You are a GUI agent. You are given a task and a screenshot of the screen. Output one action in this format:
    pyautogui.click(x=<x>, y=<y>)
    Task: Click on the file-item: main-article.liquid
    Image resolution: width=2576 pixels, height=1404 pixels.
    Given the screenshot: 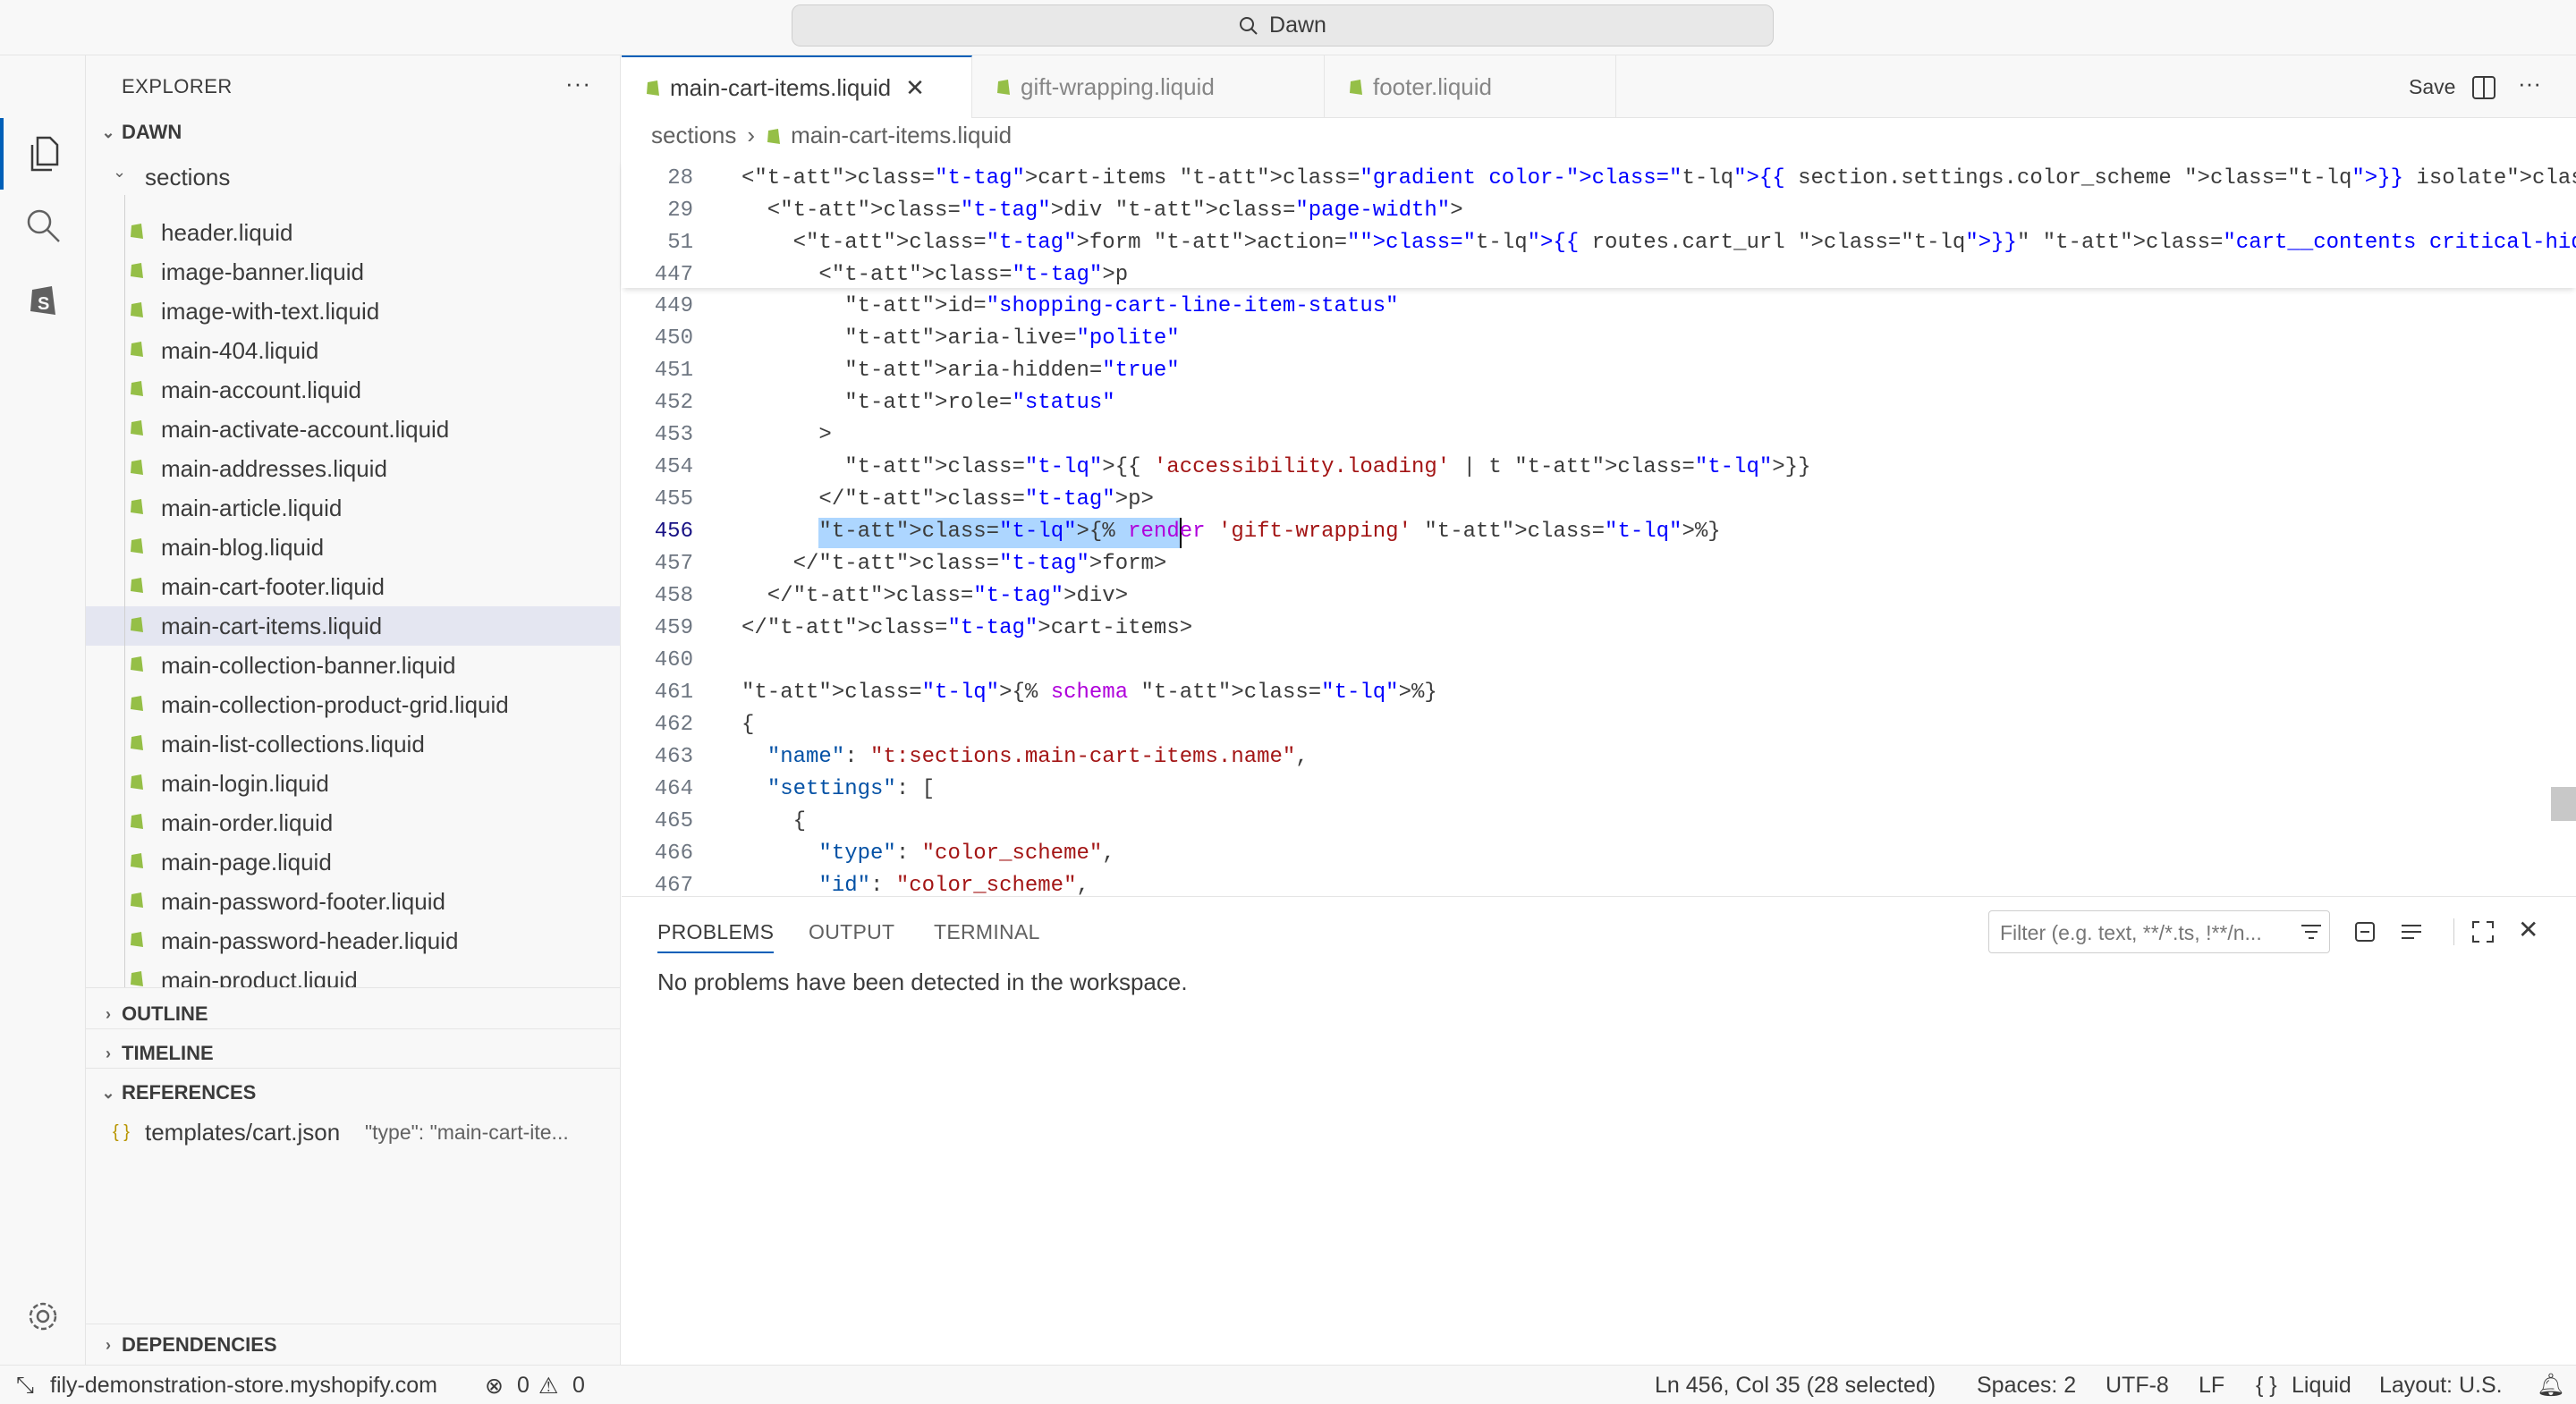 What is the action you would take?
    pyautogui.click(x=353, y=508)
    